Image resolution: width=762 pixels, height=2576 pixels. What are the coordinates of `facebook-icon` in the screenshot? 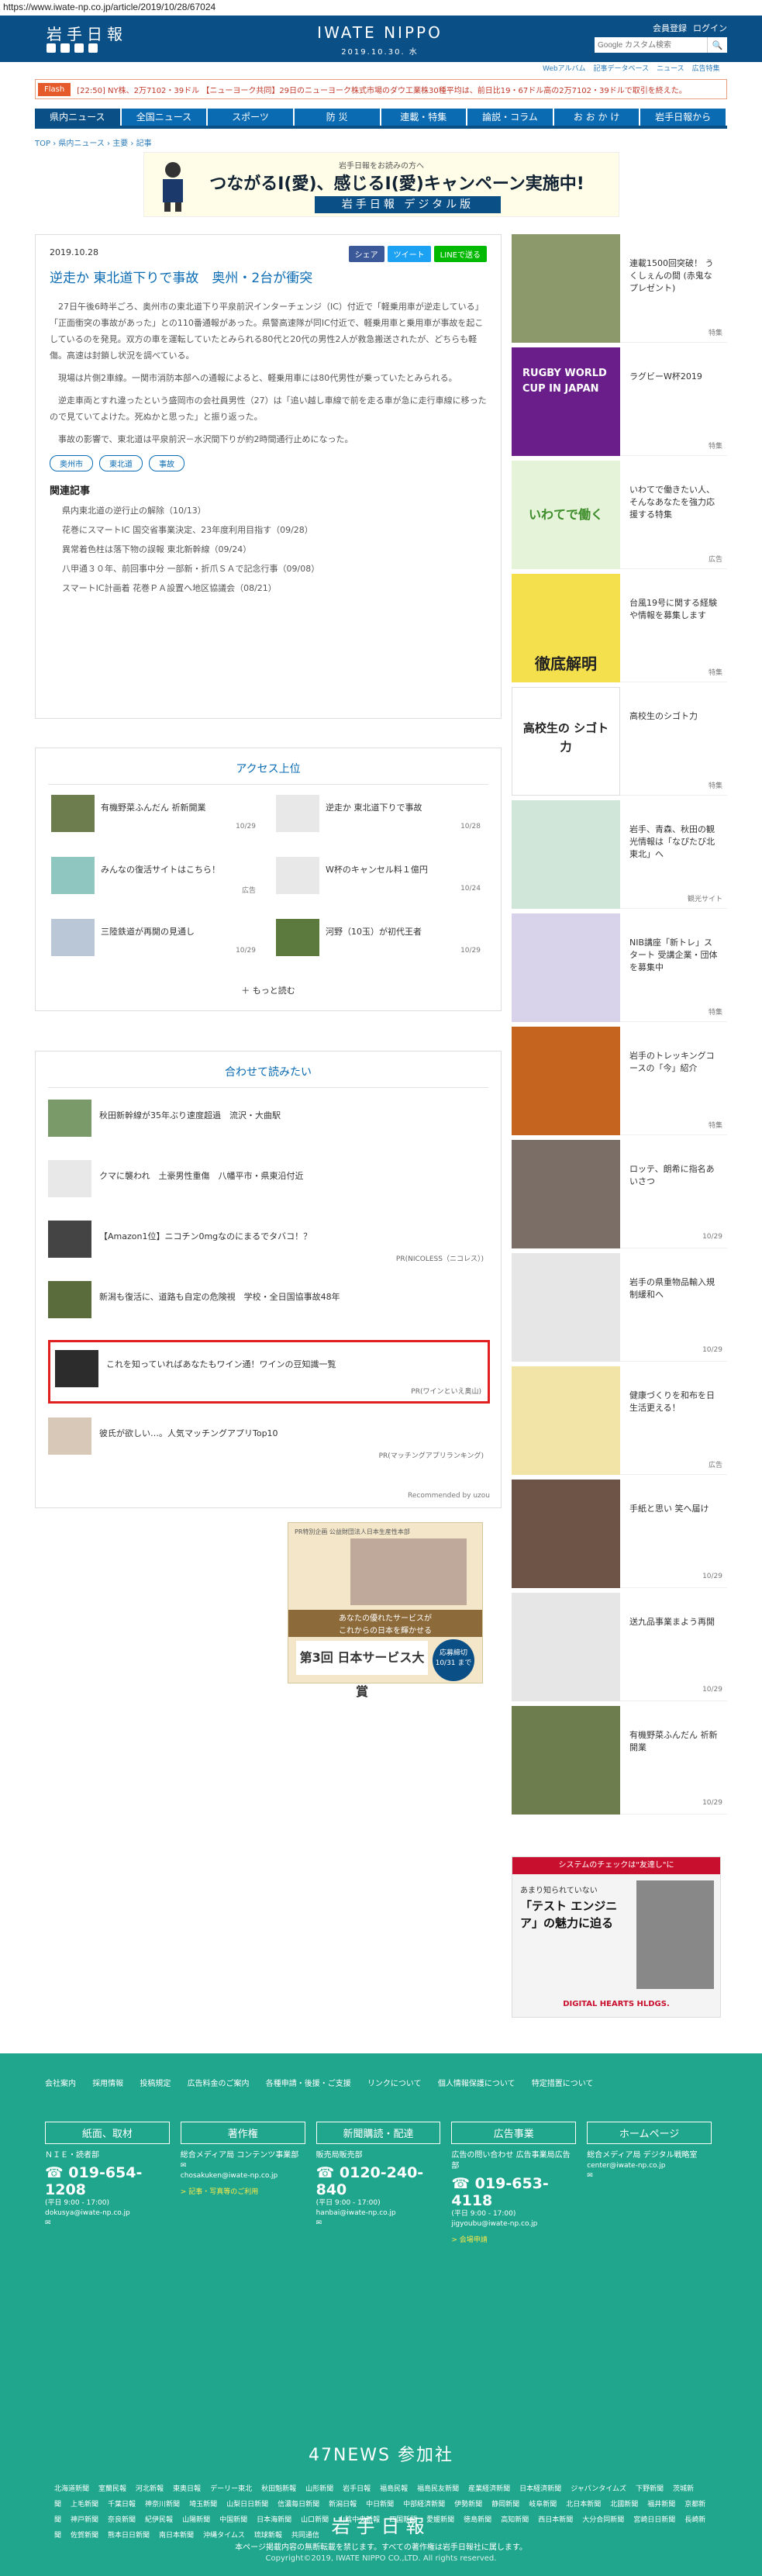 It's located at (65, 48).